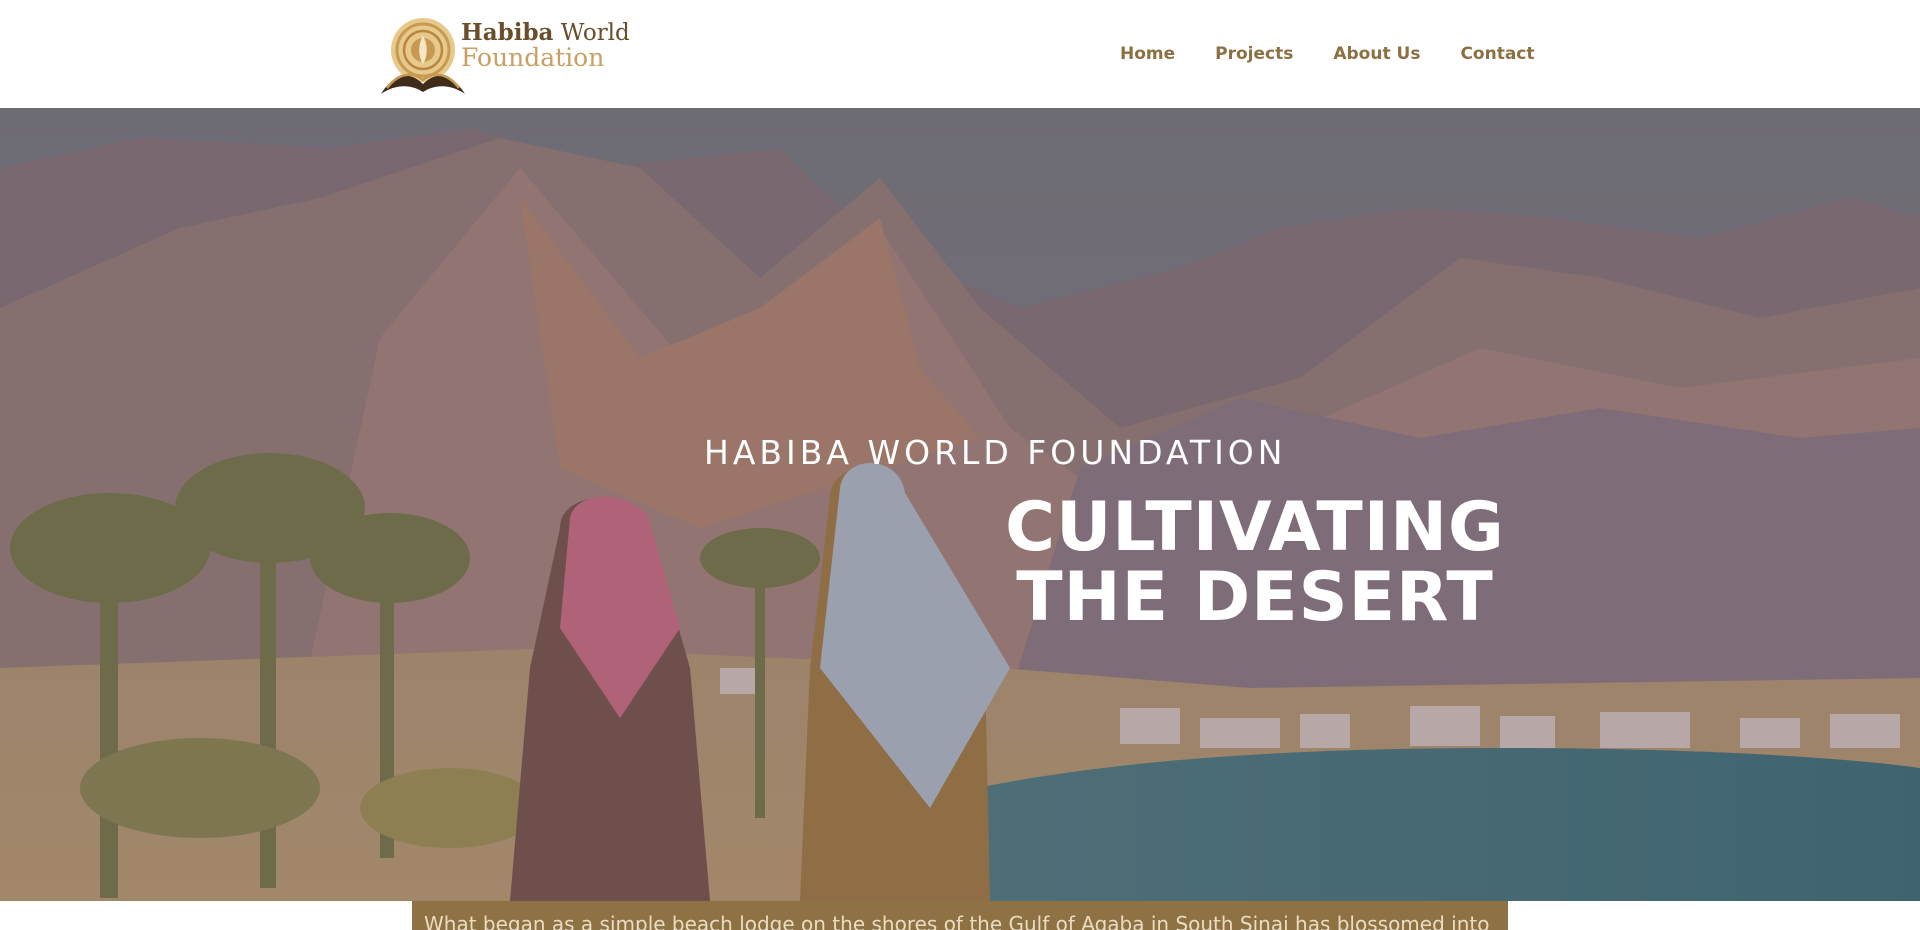 This screenshot has height=930, width=1920. Describe the element at coordinates (1376, 54) in the screenshot. I see `nav-item-about-us: About Us` at that location.